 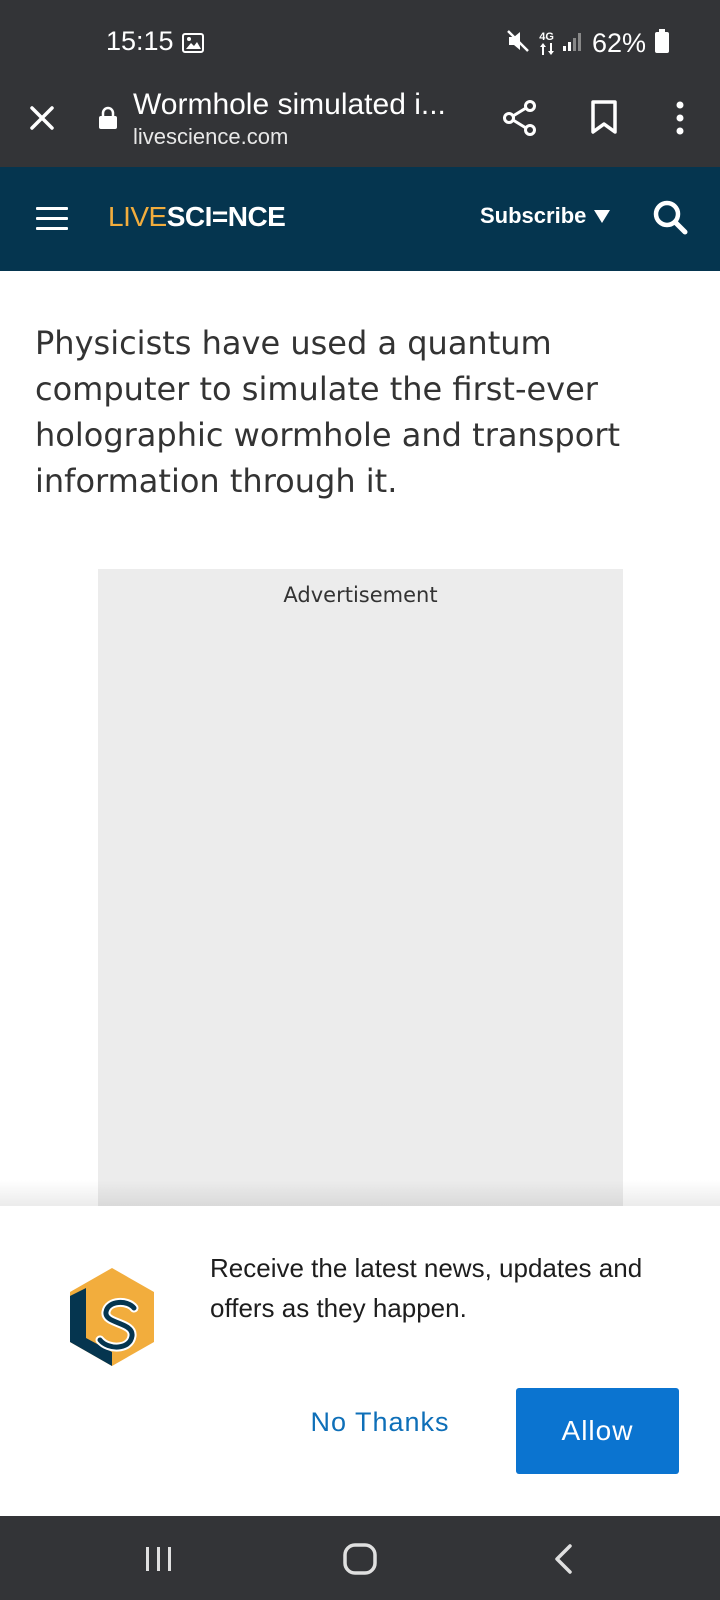 What do you see at coordinates (140, 41) in the screenshot?
I see `status-time: 15:15` at bounding box center [140, 41].